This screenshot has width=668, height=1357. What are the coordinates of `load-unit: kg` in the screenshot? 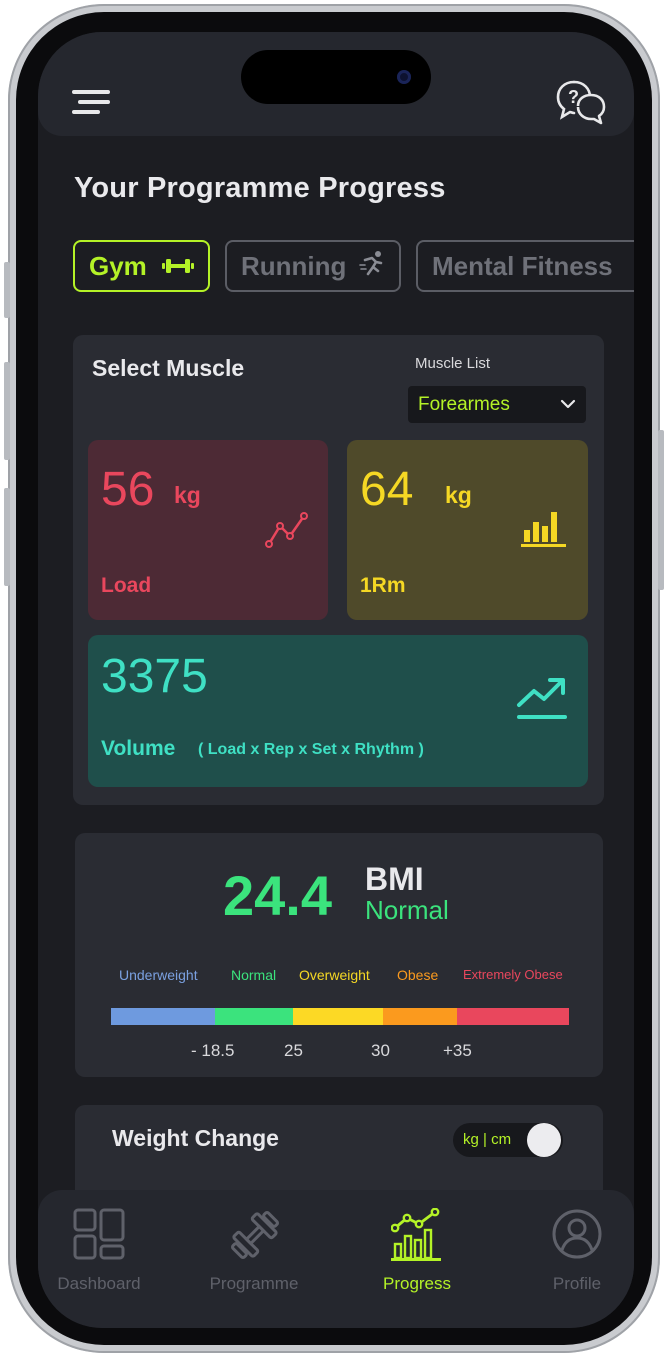 It's located at (187, 495).